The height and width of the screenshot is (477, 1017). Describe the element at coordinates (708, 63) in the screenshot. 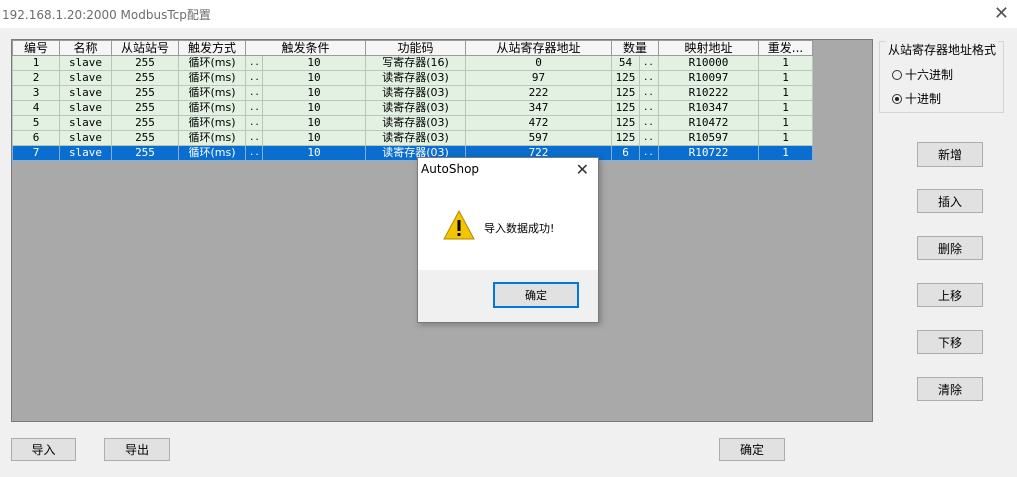

I see `cell-map: R10000` at that location.